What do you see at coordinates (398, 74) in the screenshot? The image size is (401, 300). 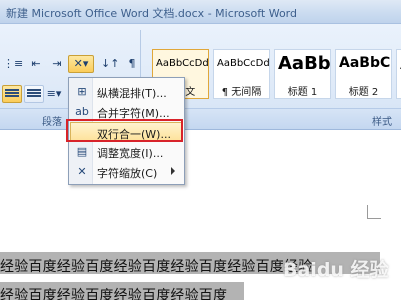 I see `style-title: A` at bounding box center [398, 74].